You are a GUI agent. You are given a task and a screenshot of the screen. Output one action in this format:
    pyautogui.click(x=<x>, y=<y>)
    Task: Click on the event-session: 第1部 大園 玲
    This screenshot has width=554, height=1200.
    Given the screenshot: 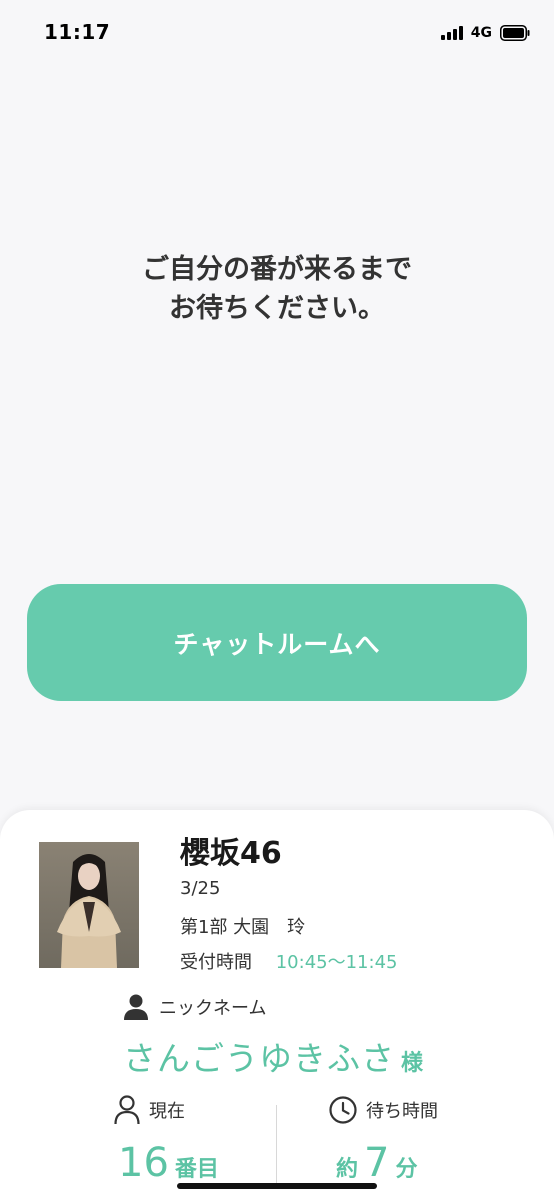 What is the action you would take?
    pyautogui.click(x=243, y=927)
    